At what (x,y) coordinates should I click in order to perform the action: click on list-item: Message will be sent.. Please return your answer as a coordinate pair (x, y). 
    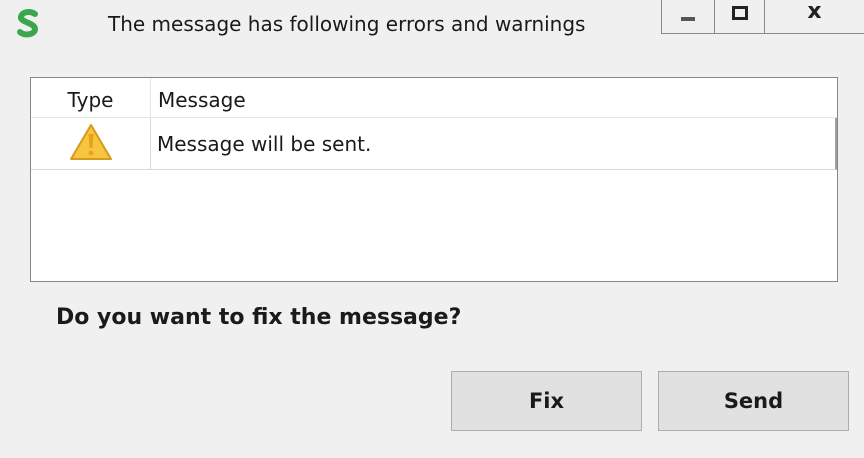
    Looking at the image, I should click on (434, 144).